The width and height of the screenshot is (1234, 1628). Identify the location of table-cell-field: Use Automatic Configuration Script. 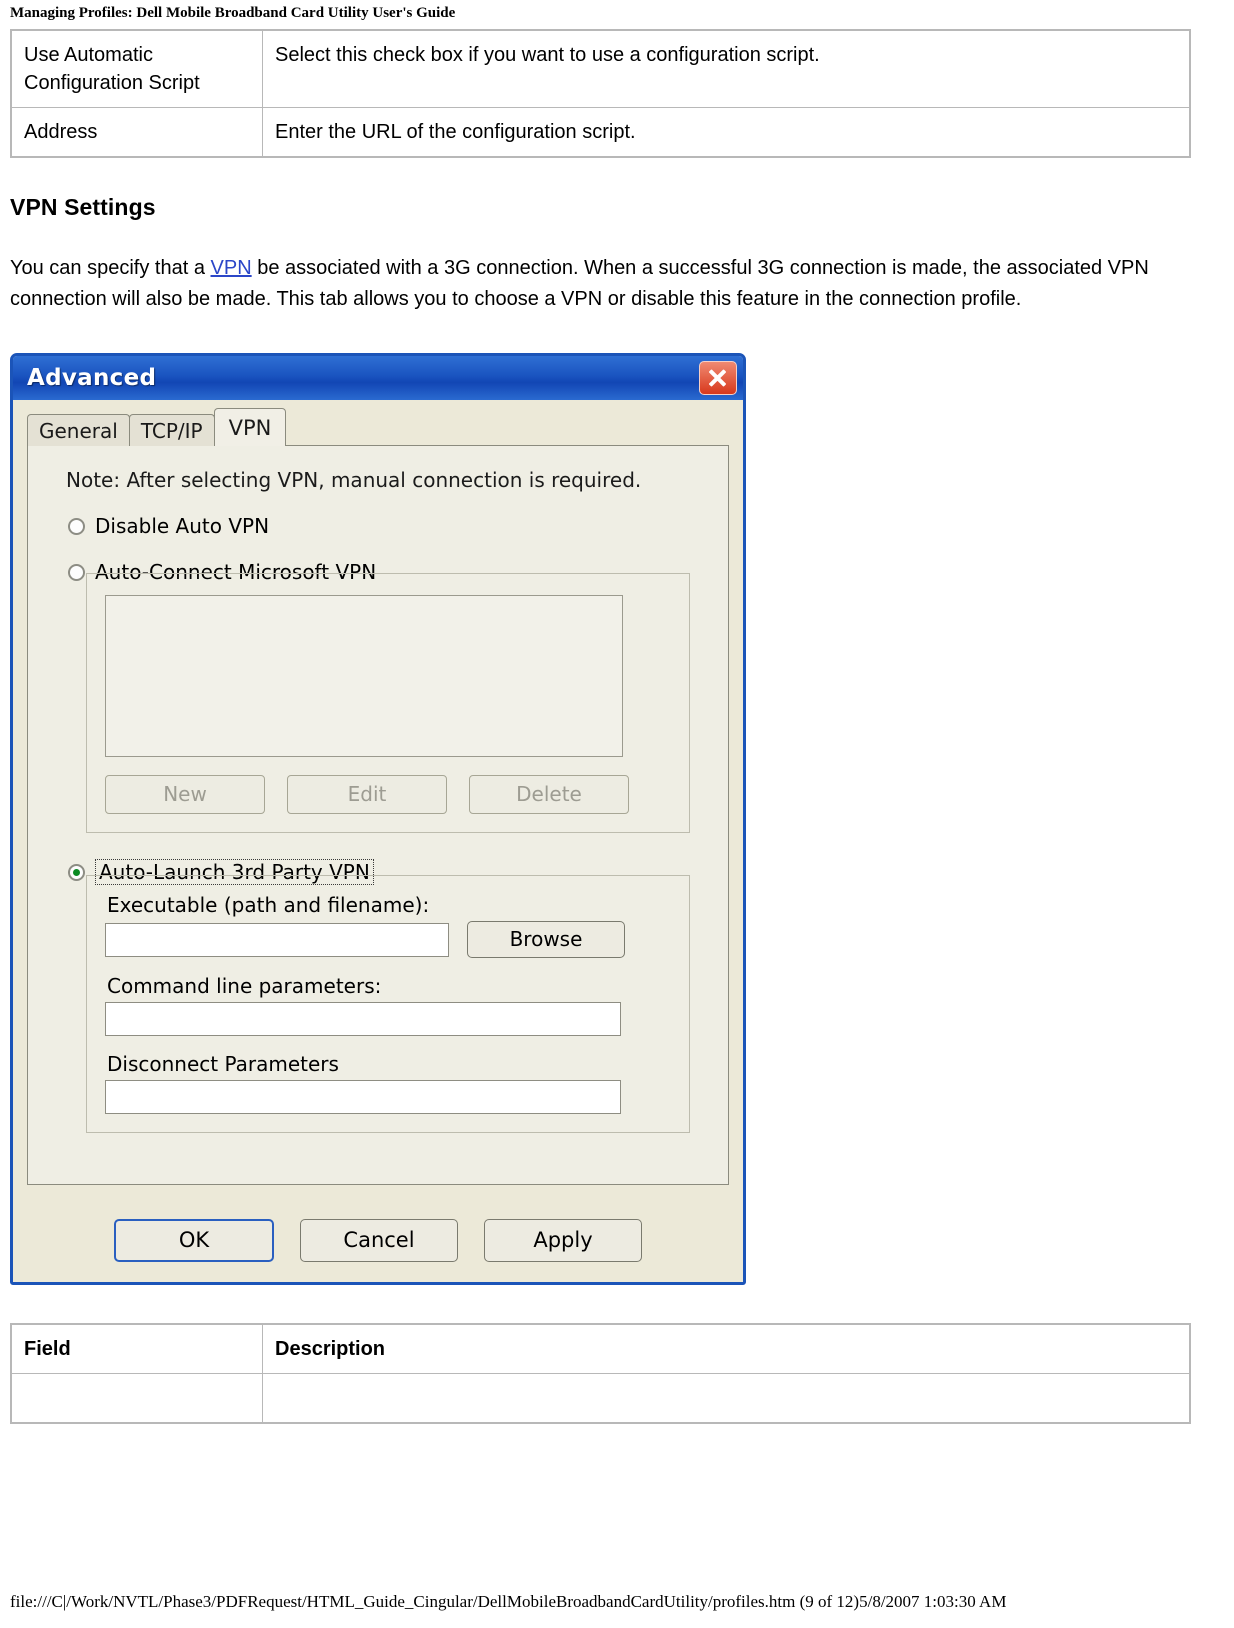
(137, 69).